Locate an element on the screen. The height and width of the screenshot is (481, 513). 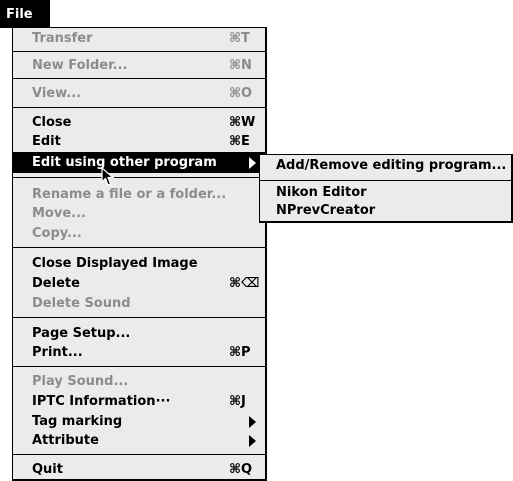
menu-item-close-displayed-image: Close Displayed Image is located at coordinates (139, 263).